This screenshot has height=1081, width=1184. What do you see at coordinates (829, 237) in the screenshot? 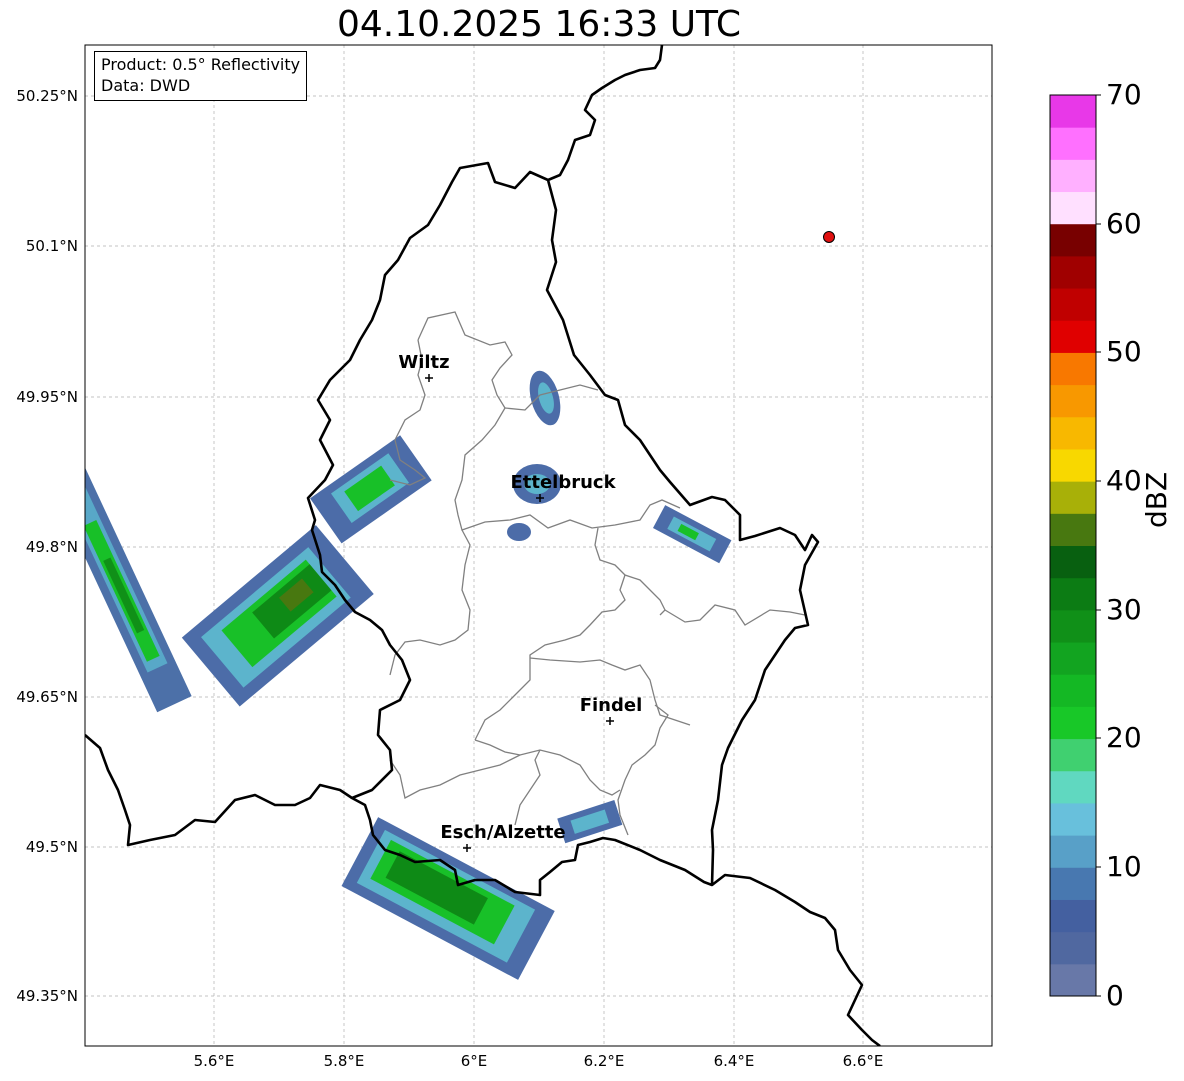
I see `radar-site-marker` at bounding box center [829, 237].